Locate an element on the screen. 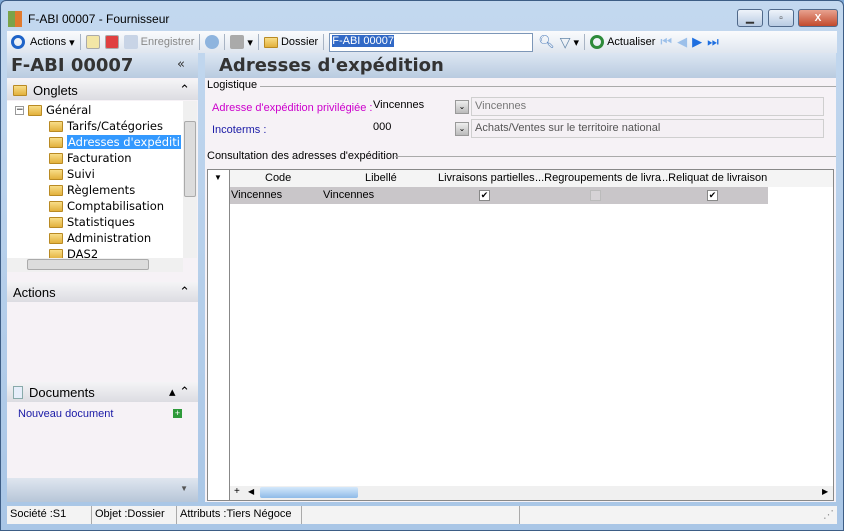 Image resolution: width=844 pixels, height=531 pixels. resize-grip-icon: ⋰ is located at coordinates (678, 515).